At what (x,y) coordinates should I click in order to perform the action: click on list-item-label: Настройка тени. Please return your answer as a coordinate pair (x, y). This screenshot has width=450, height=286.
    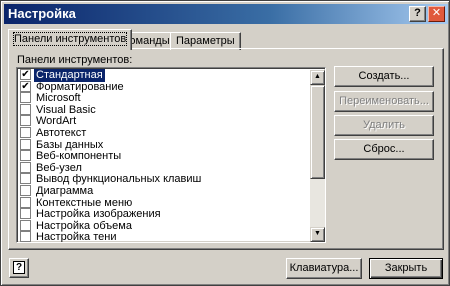
    Looking at the image, I should click on (76, 237).